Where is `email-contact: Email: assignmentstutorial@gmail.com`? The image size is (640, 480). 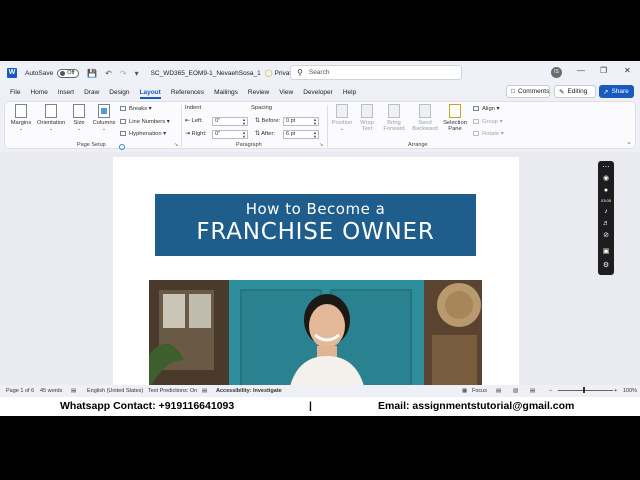 email-contact: Email: assignmentstutorial@gmail.com is located at coordinates (476, 406).